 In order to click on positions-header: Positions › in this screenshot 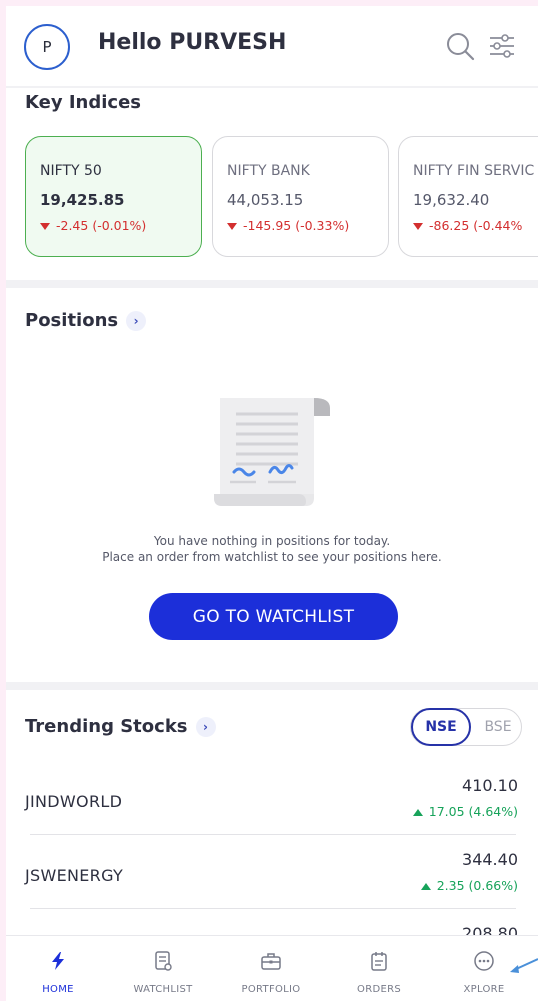, I will do `click(86, 320)`.